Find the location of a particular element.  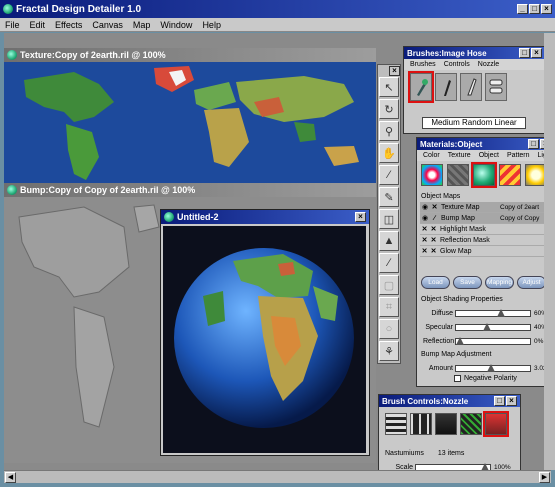

more-brushes-icon is located at coordinates (496, 87).